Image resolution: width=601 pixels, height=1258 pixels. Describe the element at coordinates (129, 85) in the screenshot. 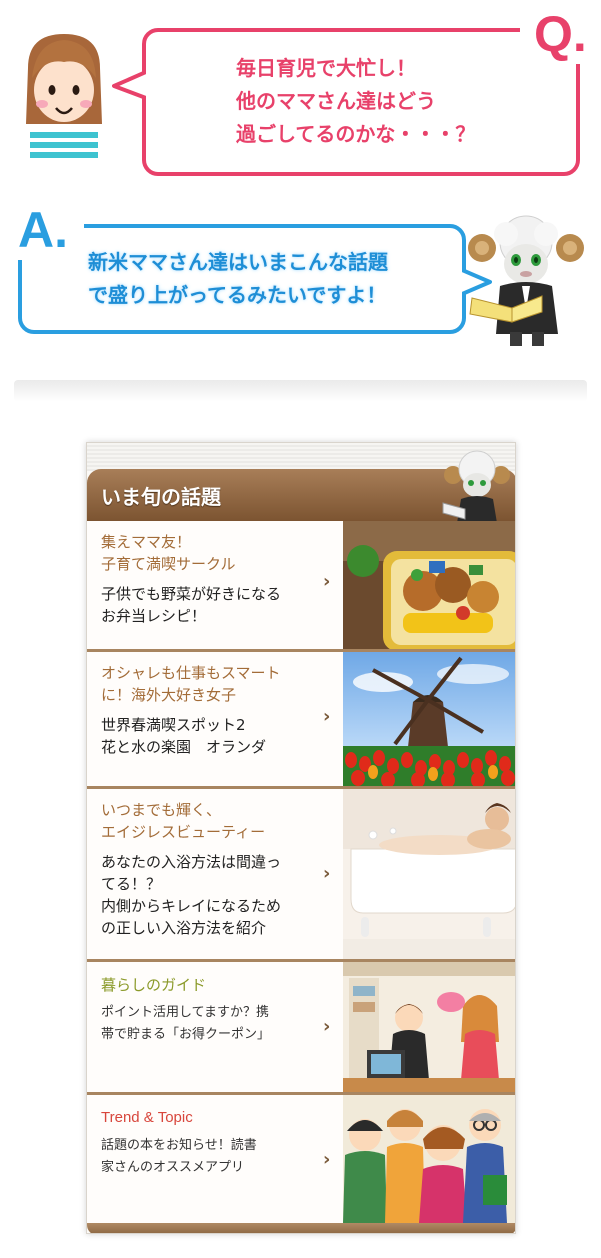

I see `question-bubble-tail` at that location.